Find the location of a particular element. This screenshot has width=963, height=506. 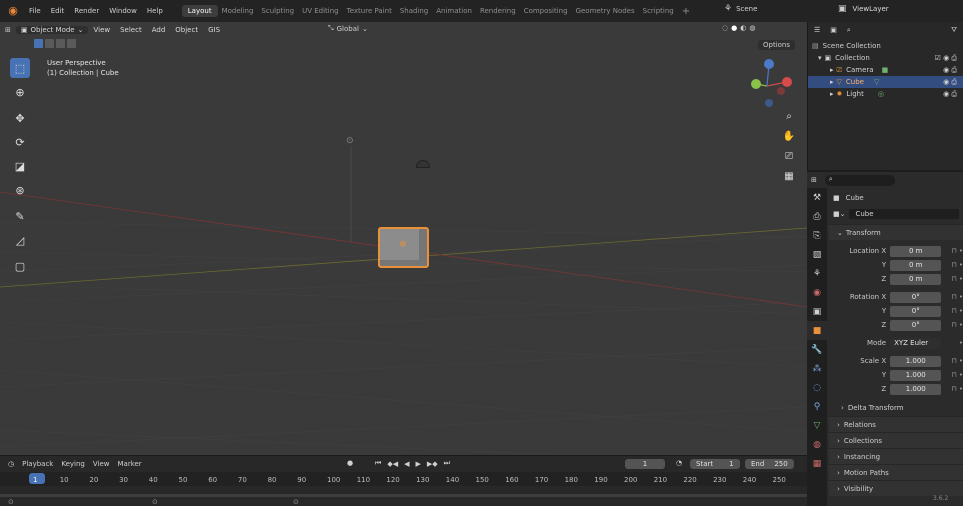

checkbox-icon: ☑ ◉ ⎙ is located at coordinates (946, 58).